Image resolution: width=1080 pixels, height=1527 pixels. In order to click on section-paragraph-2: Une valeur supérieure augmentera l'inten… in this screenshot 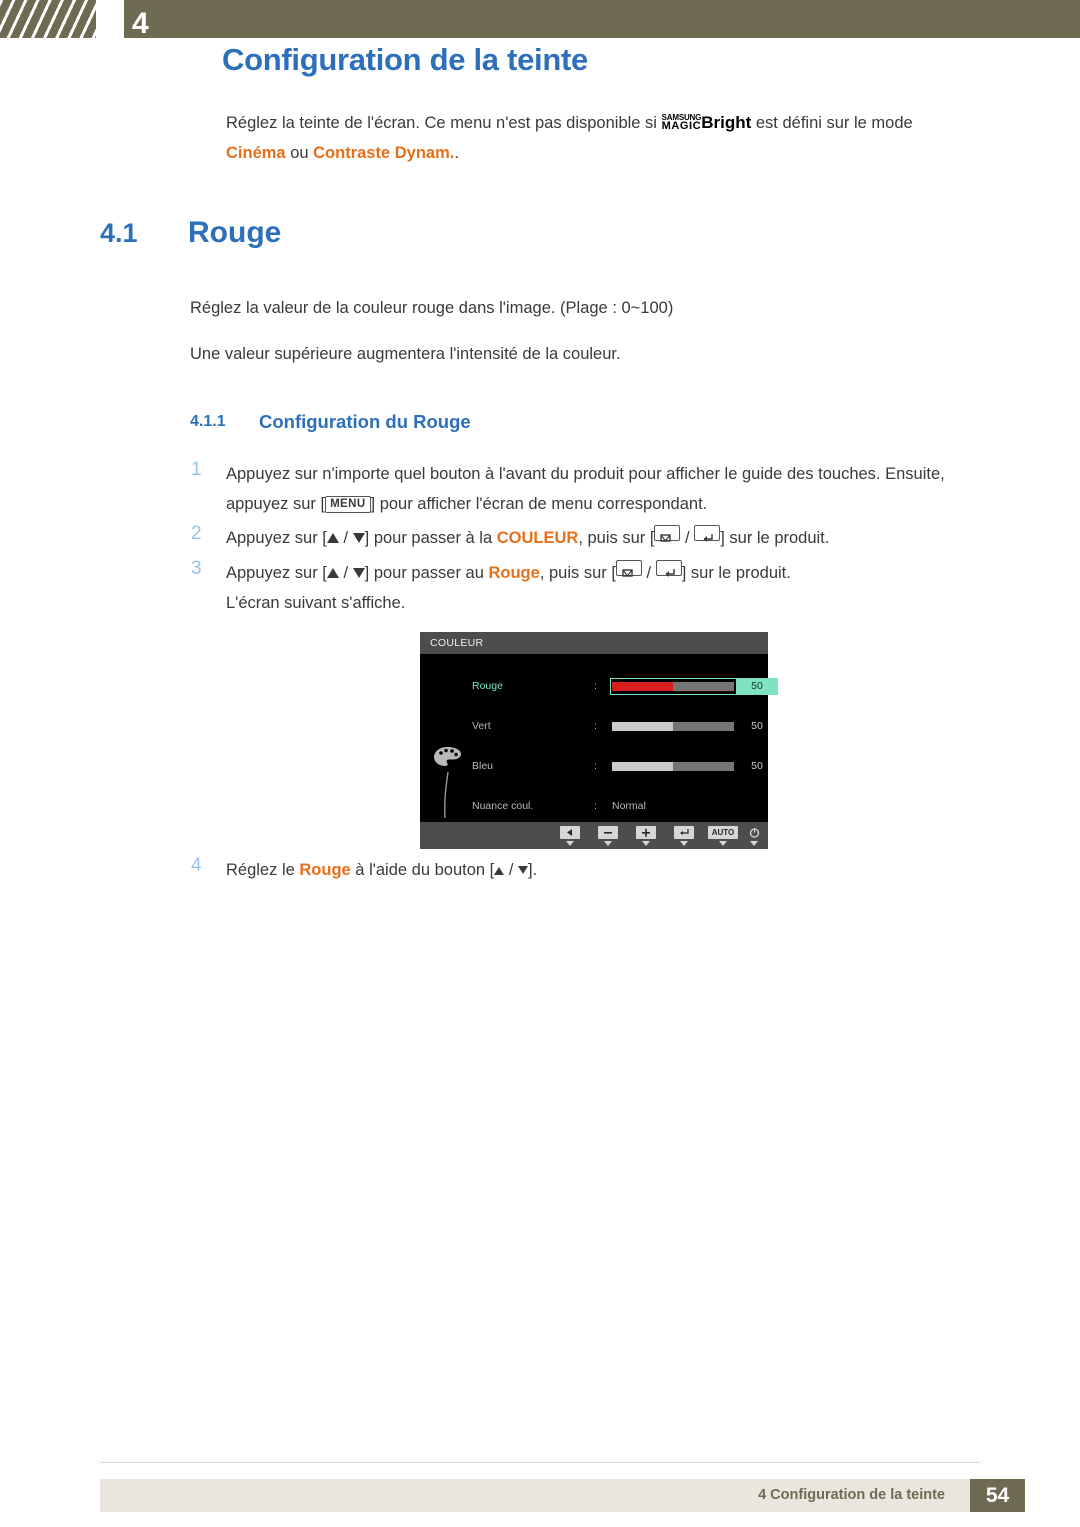, I will do `click(405, 354)`.